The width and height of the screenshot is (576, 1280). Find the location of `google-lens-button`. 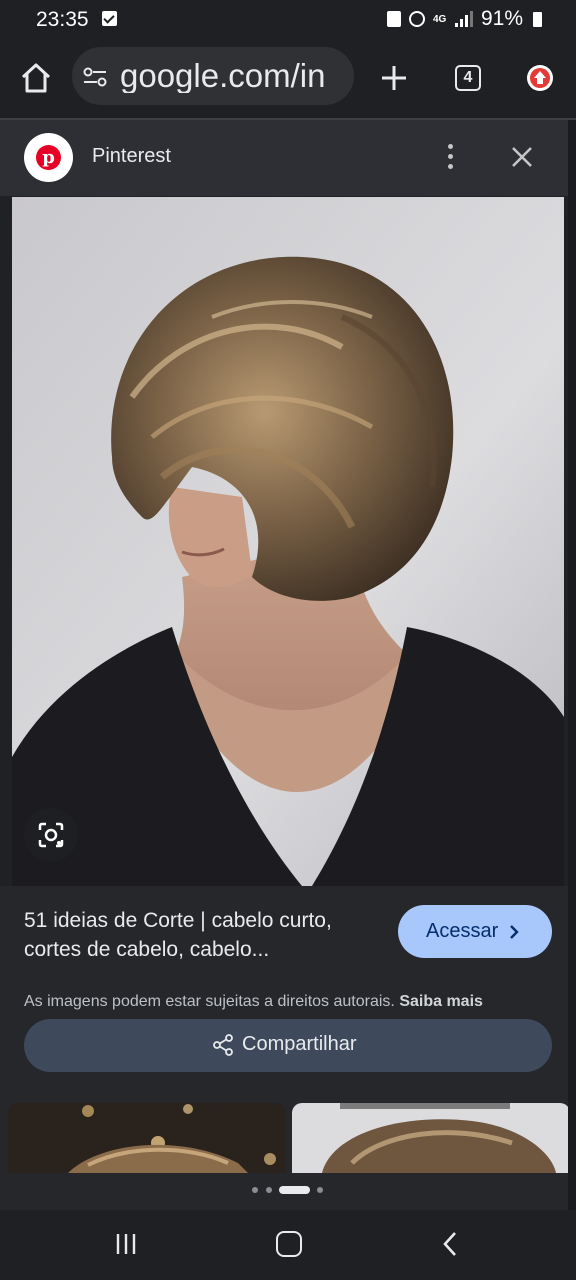

google-lens-button is located at coordinates (51, 835).